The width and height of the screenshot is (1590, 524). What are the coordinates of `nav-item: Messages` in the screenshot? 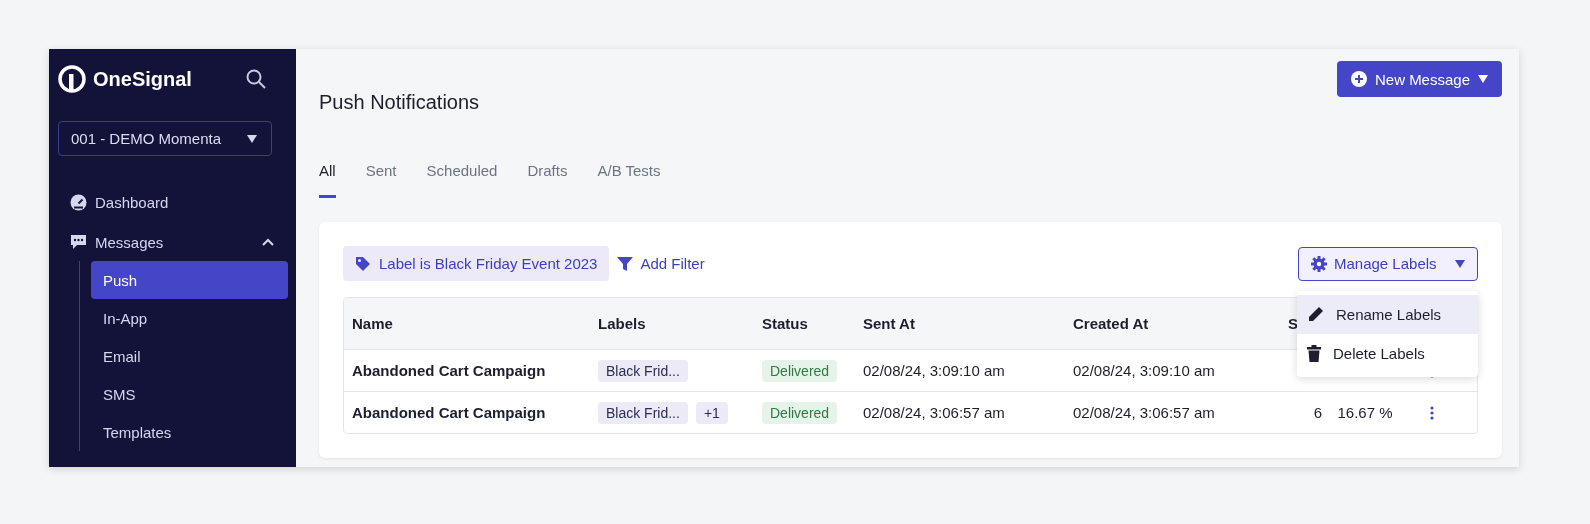 It's located at (173, 242).